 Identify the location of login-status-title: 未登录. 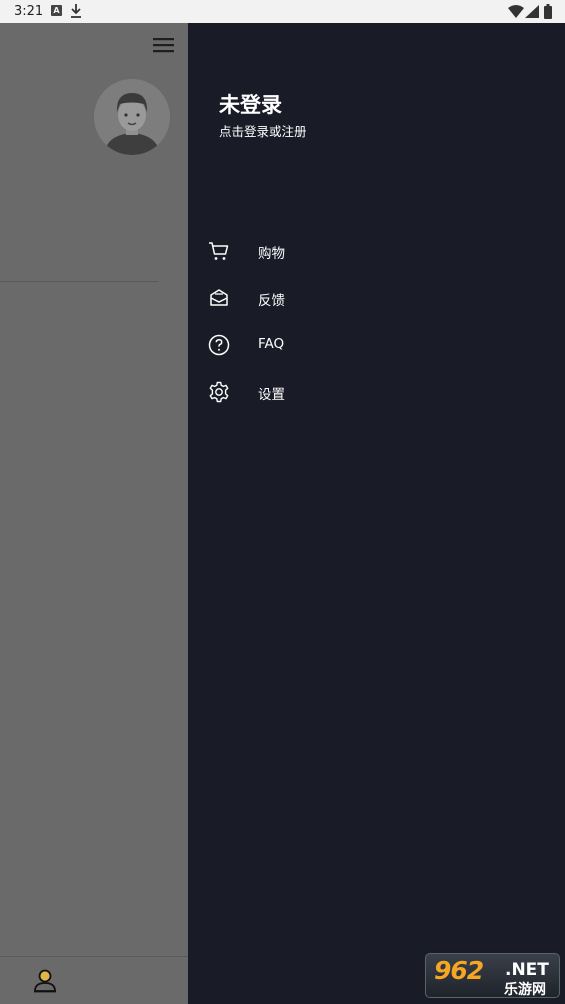
(250, 104).